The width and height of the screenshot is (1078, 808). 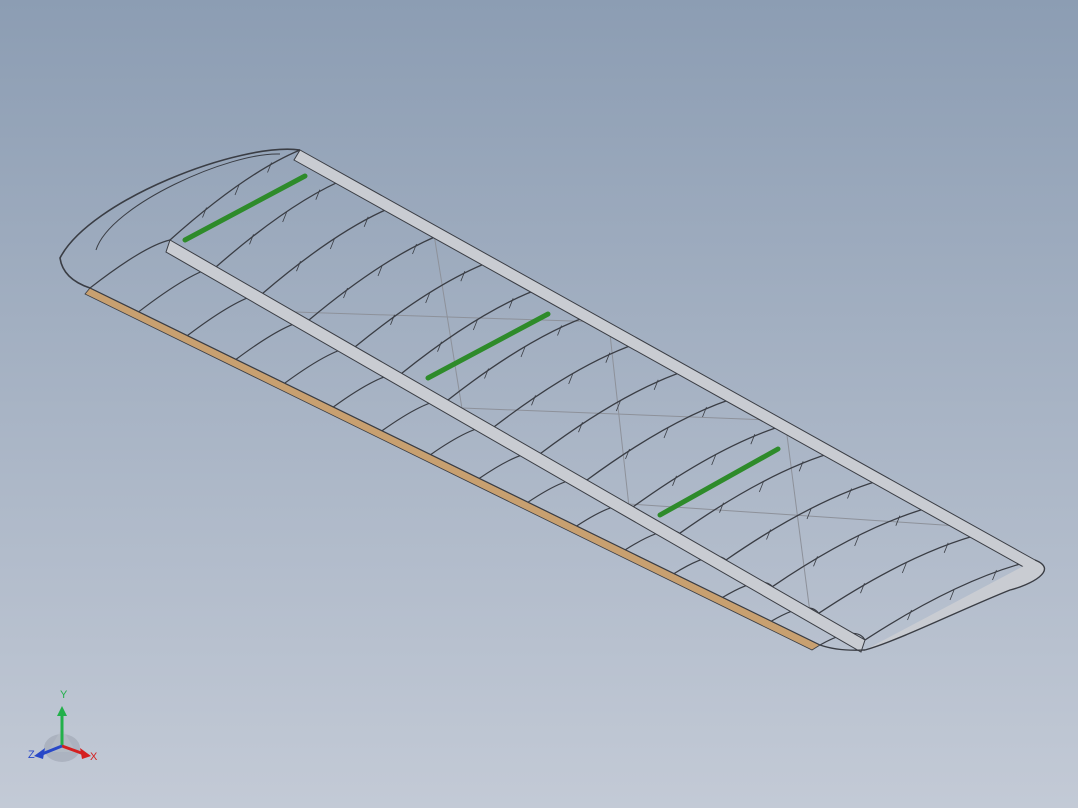 I want to click on view-triad: Y X Z, so click(x=66, y=732).